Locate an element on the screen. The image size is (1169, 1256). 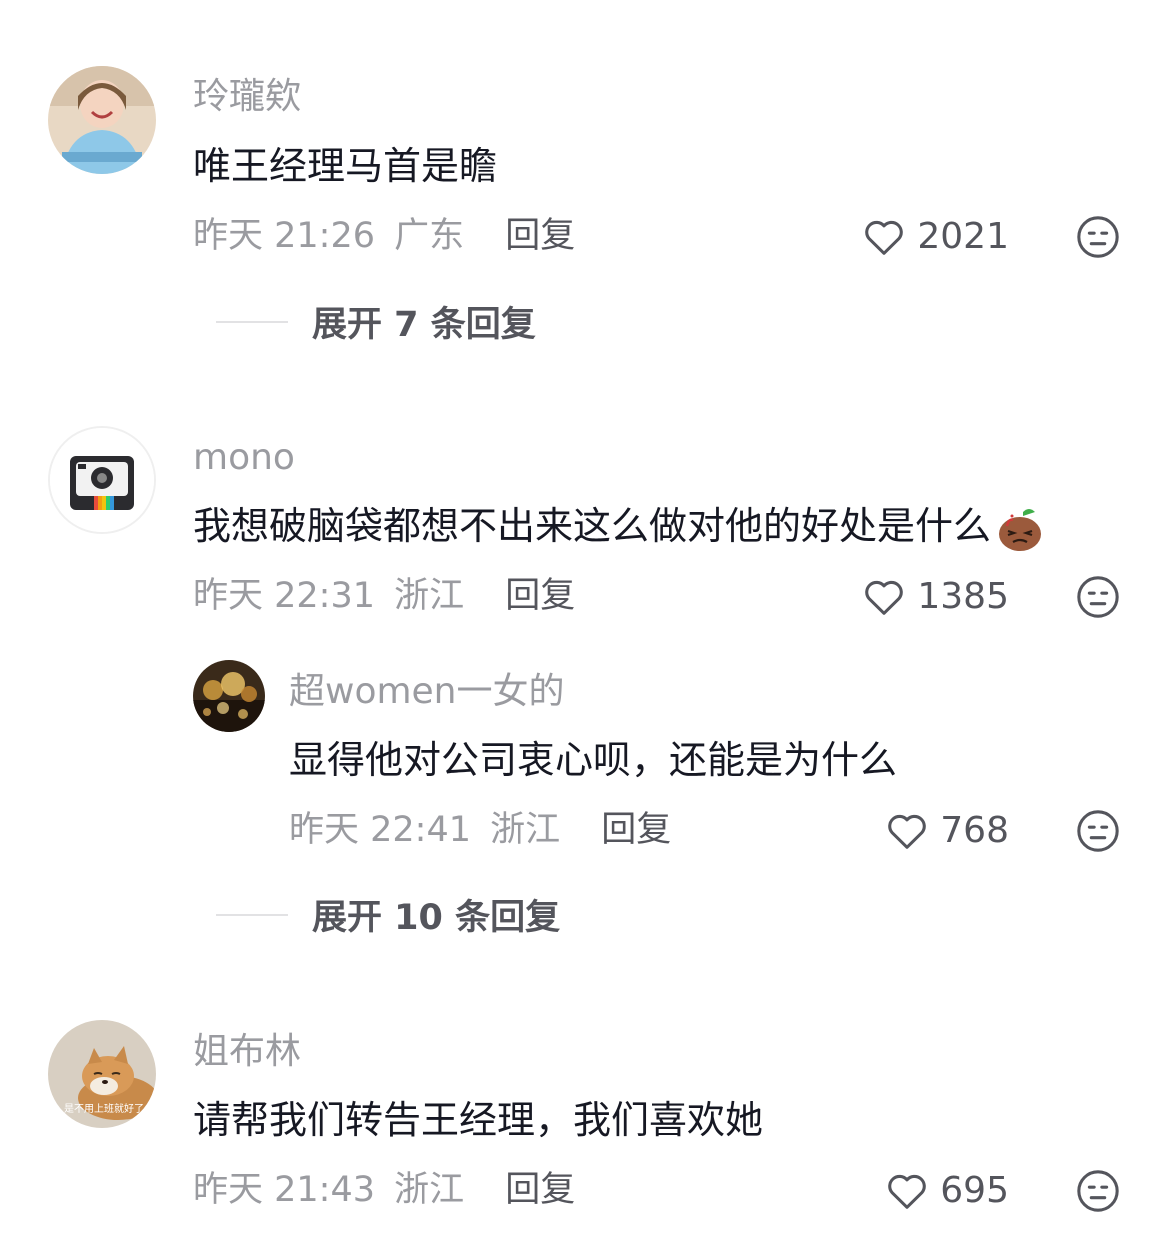
expand-replies-label: 展开 7 条回复 is located at coordinates (424, 325).